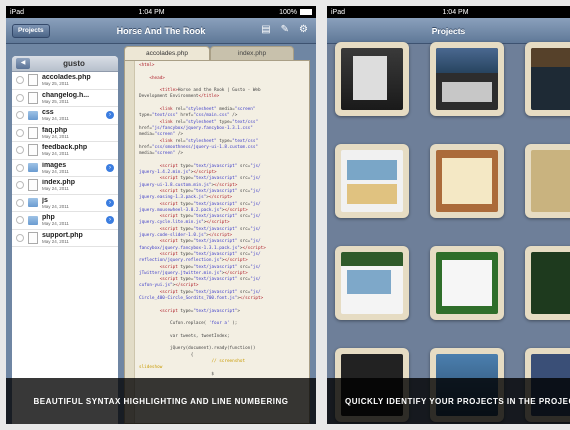 This screenshot has height=430, width=570. I want to click on file-meta: changelog.h... May 25, 2011, so click(65, 98).